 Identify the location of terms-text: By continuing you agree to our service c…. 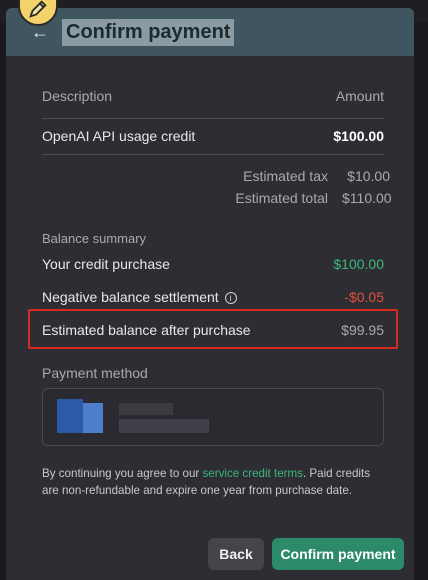
(215, 482).